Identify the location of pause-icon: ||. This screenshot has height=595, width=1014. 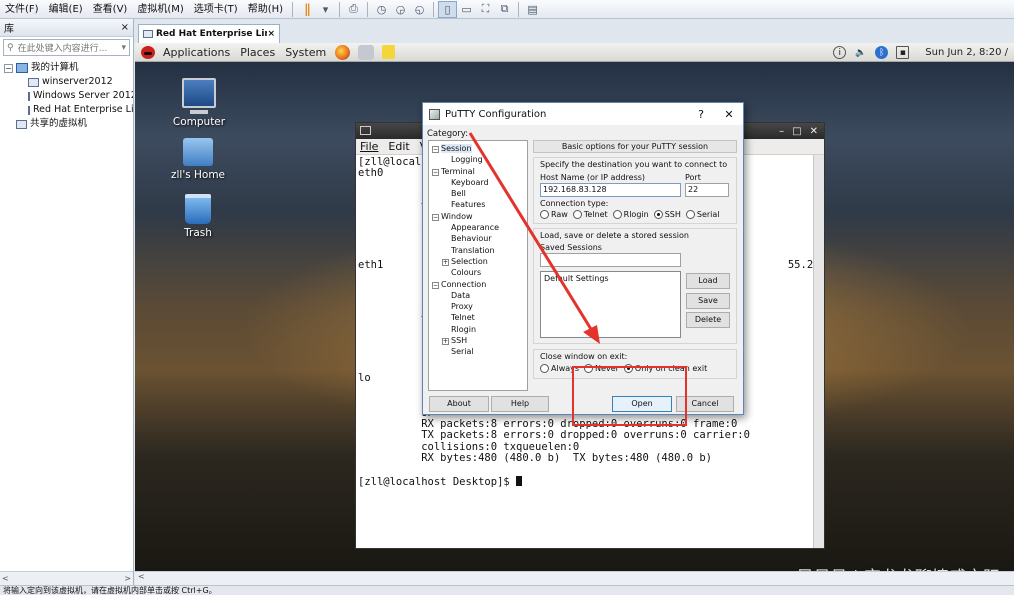
(306, 9).